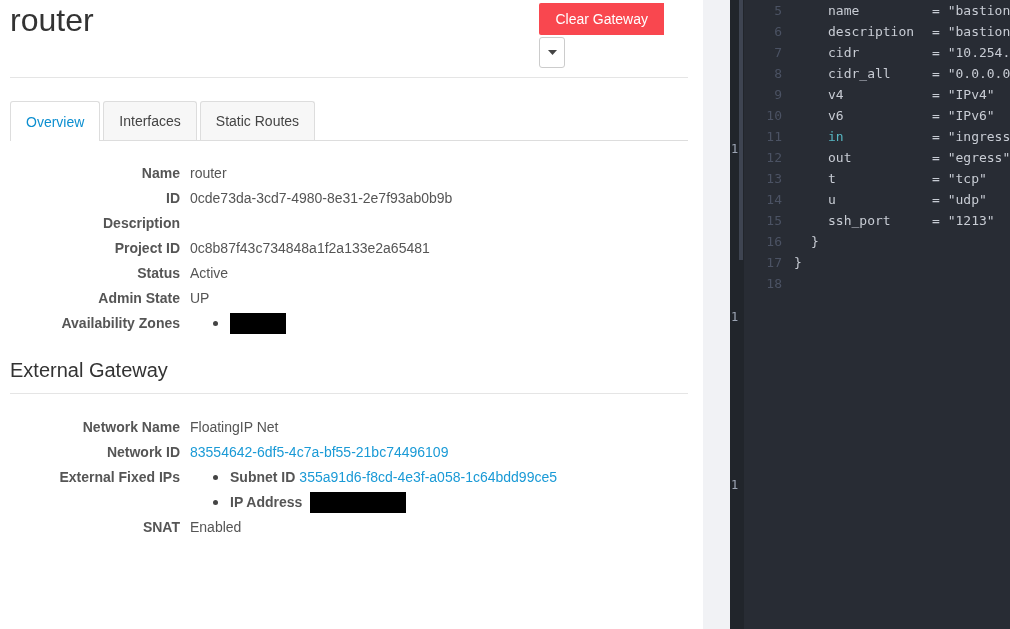  I want to click on code-value: = "10.254., so click(971, 53).